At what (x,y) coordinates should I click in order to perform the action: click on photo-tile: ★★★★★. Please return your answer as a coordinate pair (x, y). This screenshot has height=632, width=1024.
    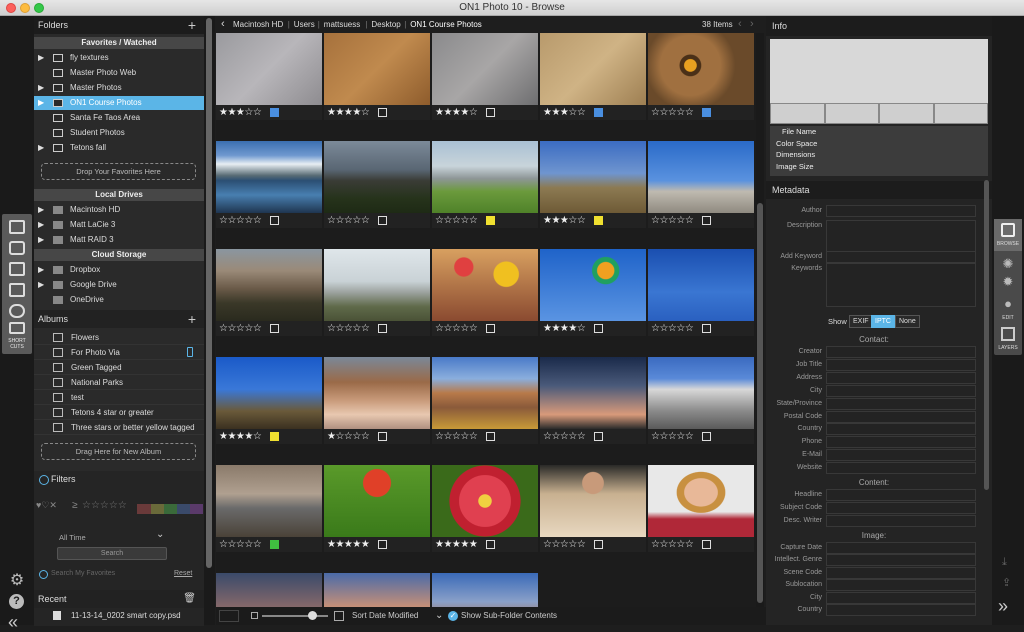
    Looking at the image, I should click on (377, 508).